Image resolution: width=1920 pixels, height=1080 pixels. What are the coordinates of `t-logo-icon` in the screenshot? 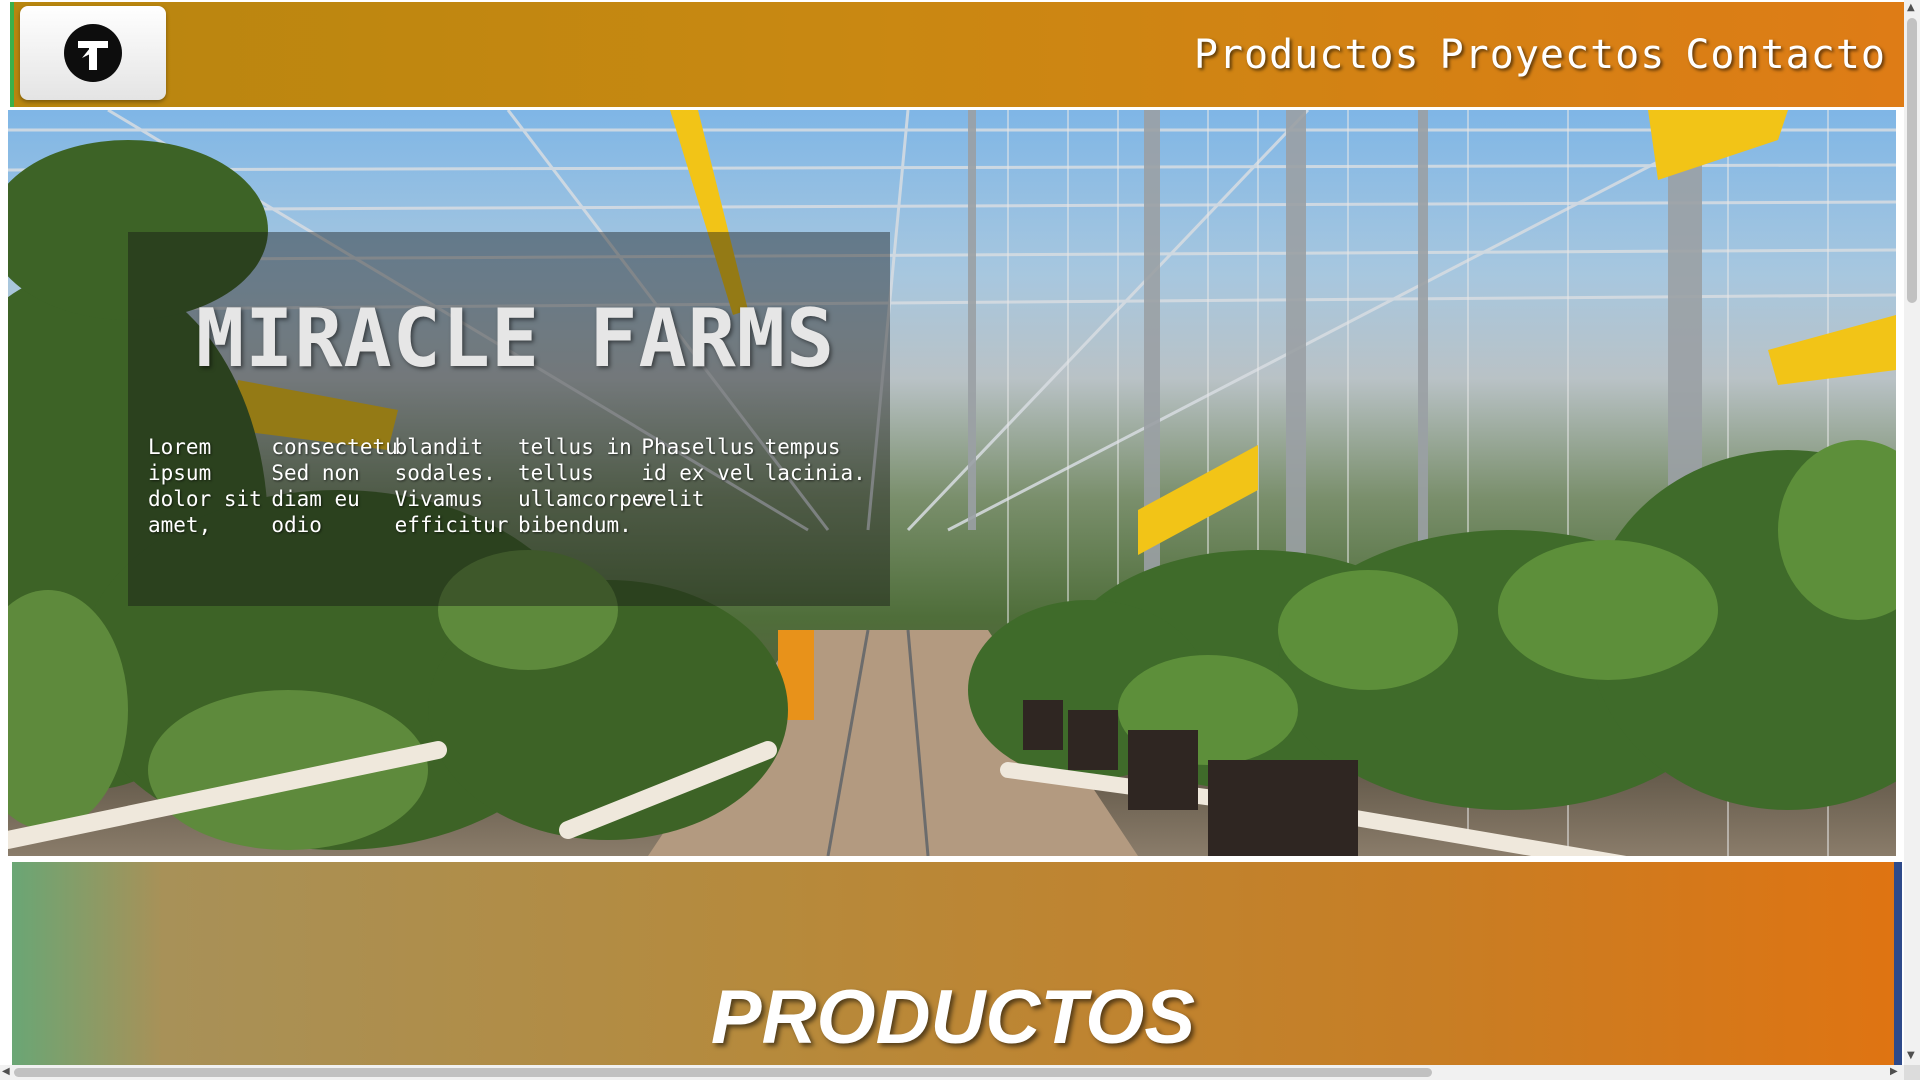 It's located at (93, 53).